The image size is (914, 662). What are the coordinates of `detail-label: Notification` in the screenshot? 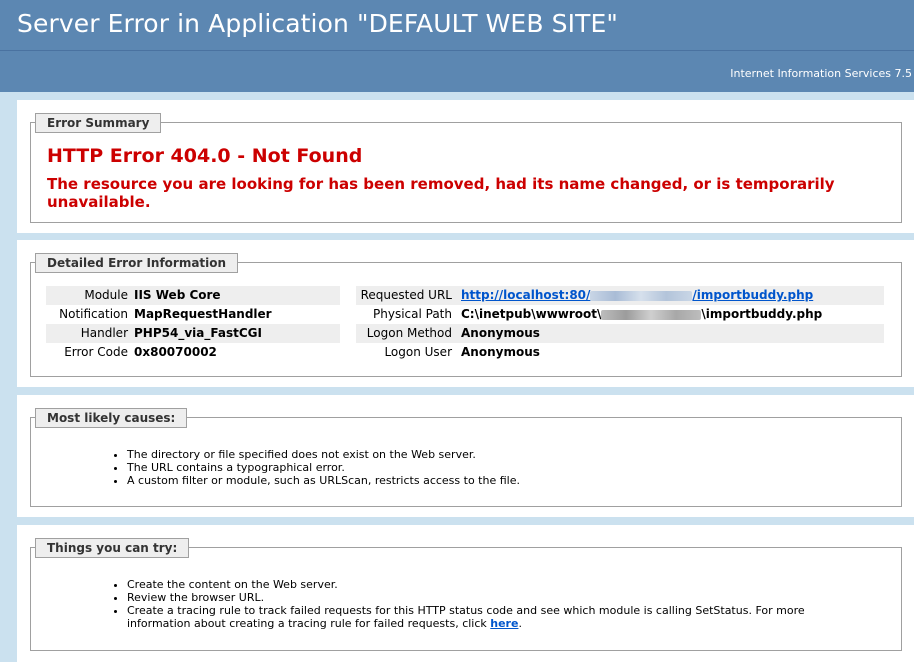 It's located at (93, 314).